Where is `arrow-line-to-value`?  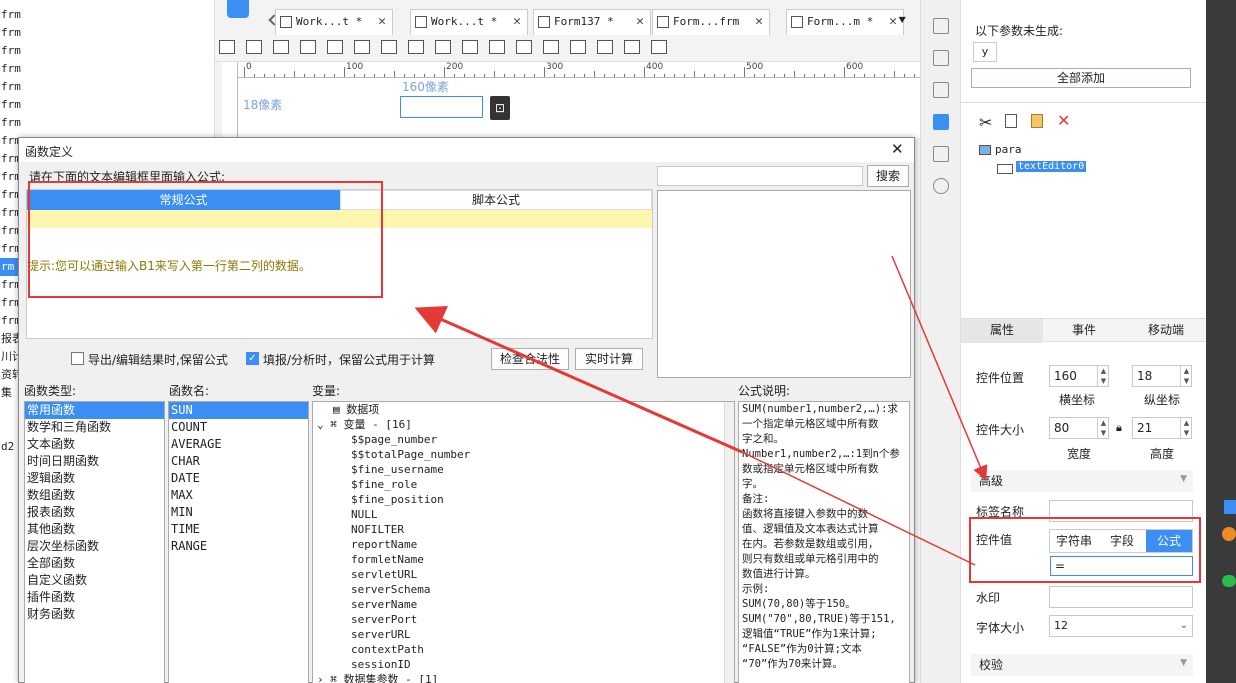 arrow-line-to-value is located at coordinates (858, 508).